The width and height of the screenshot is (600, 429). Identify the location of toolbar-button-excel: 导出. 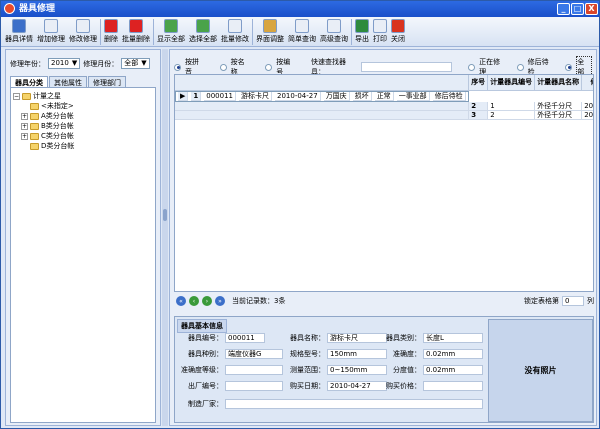
(362, 32).